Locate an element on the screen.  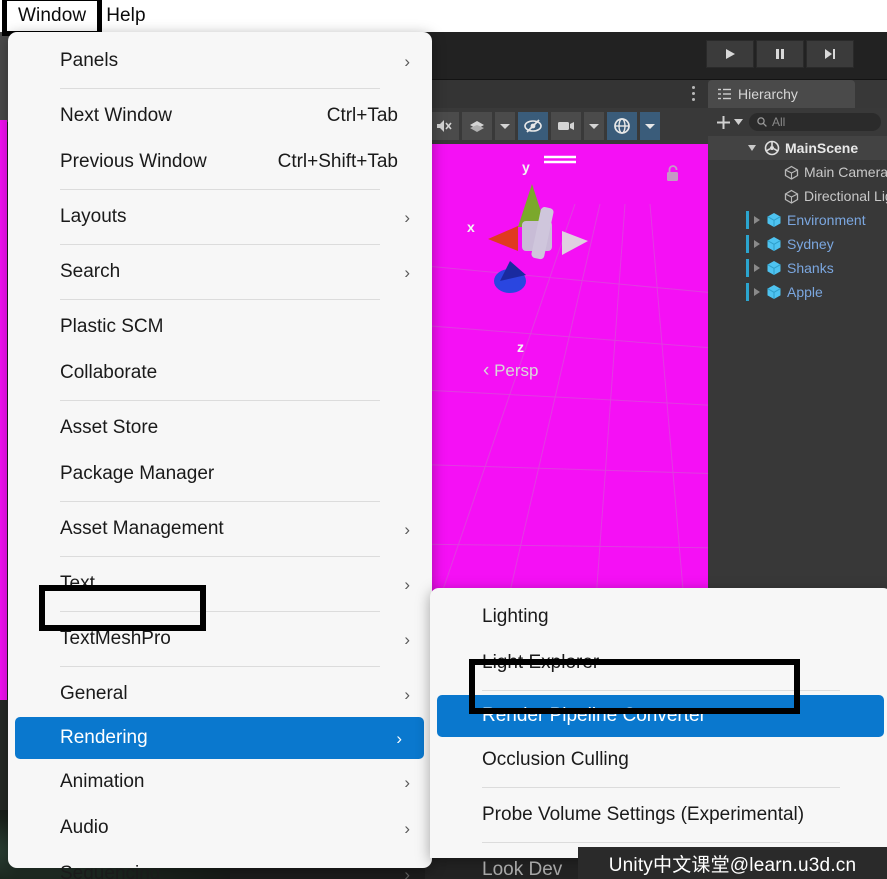
hierarchy-row-apple: Apple is located at coordinates (797, 292).